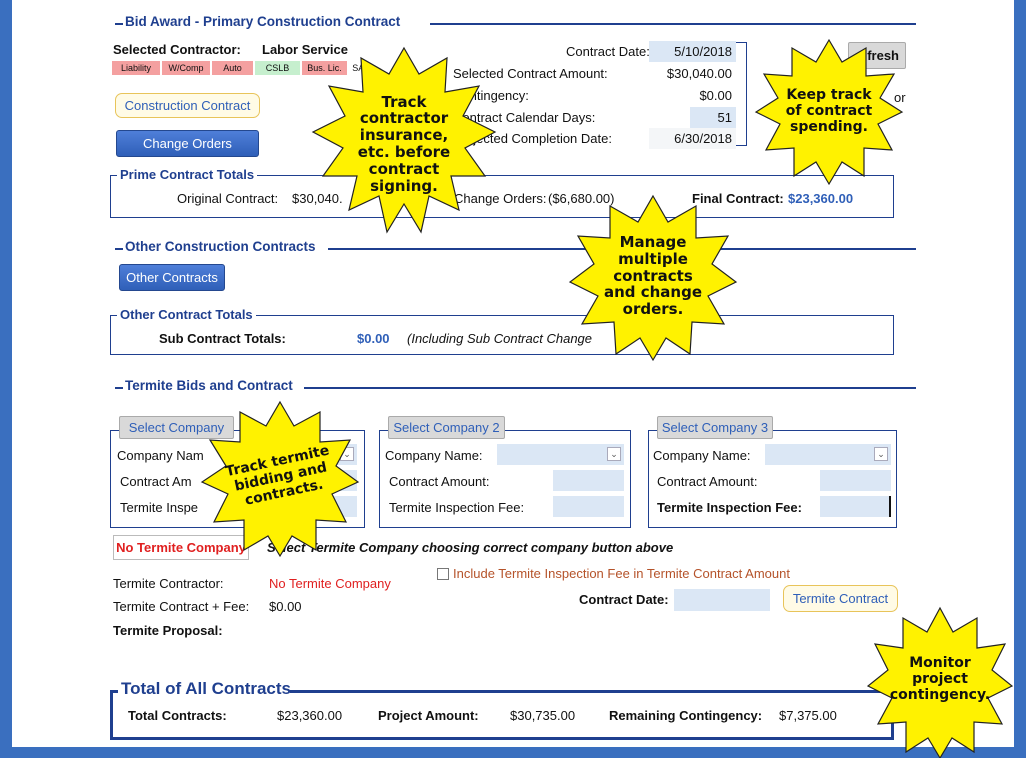  I want to click on insurance-chip: CSLB, so click(277, 68).